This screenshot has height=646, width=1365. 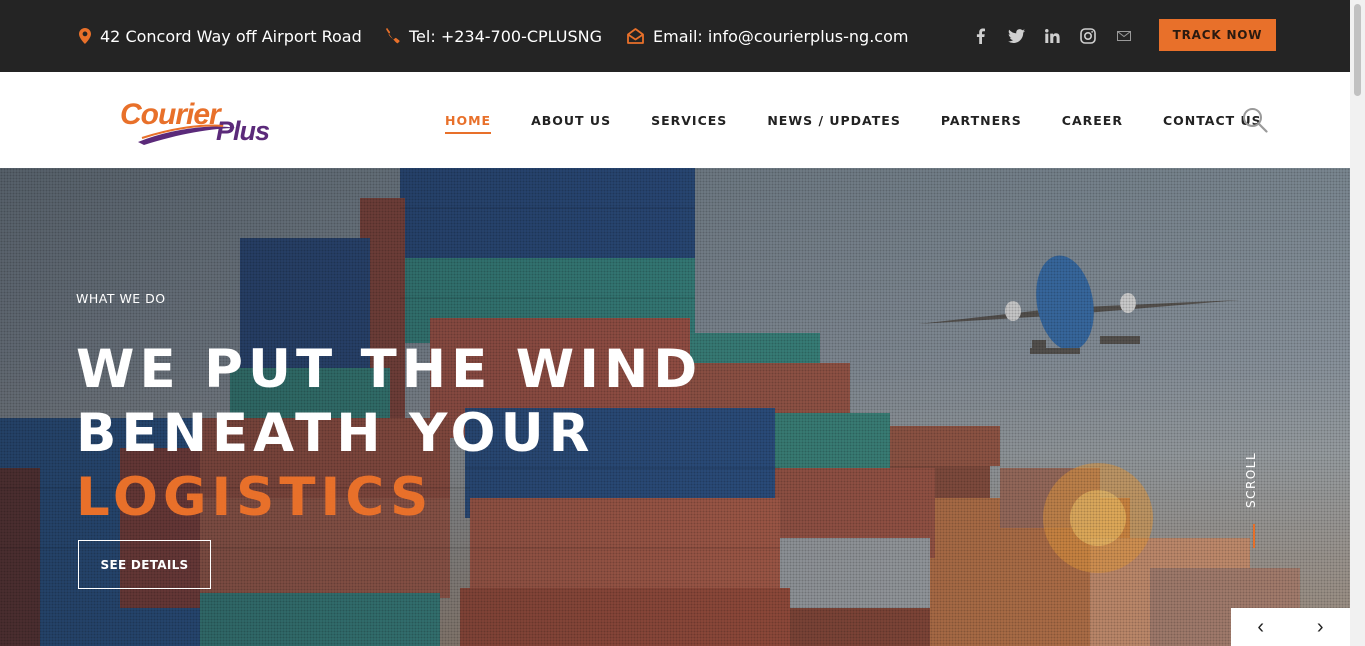 I want to click on see-details-button: SEE DETAILS, so click(x=144, y=564).